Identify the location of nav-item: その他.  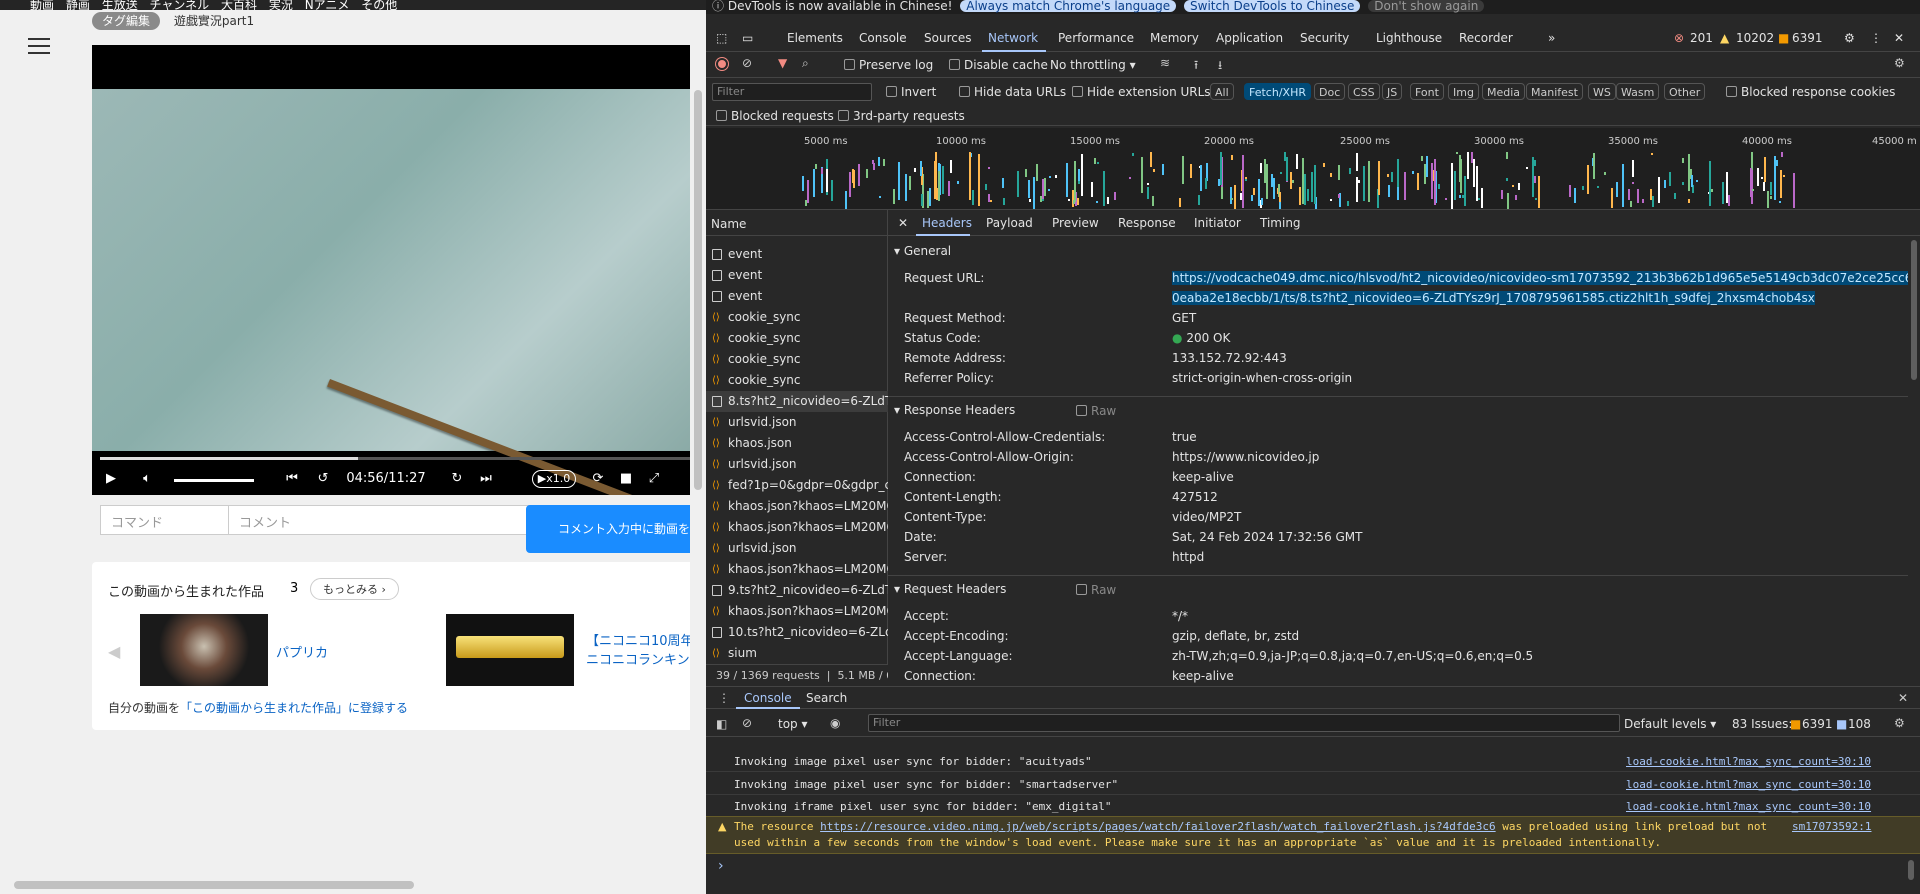
(379, 5).